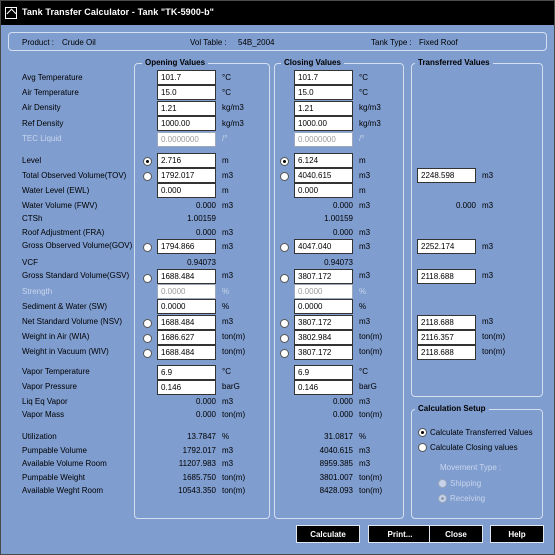 The width and height of the screenshot is (555, 555). What do you see at coordinates (79, 42) in the screenshot?
I see `product-value: Crude Oil` at bounding box center [79, 42].